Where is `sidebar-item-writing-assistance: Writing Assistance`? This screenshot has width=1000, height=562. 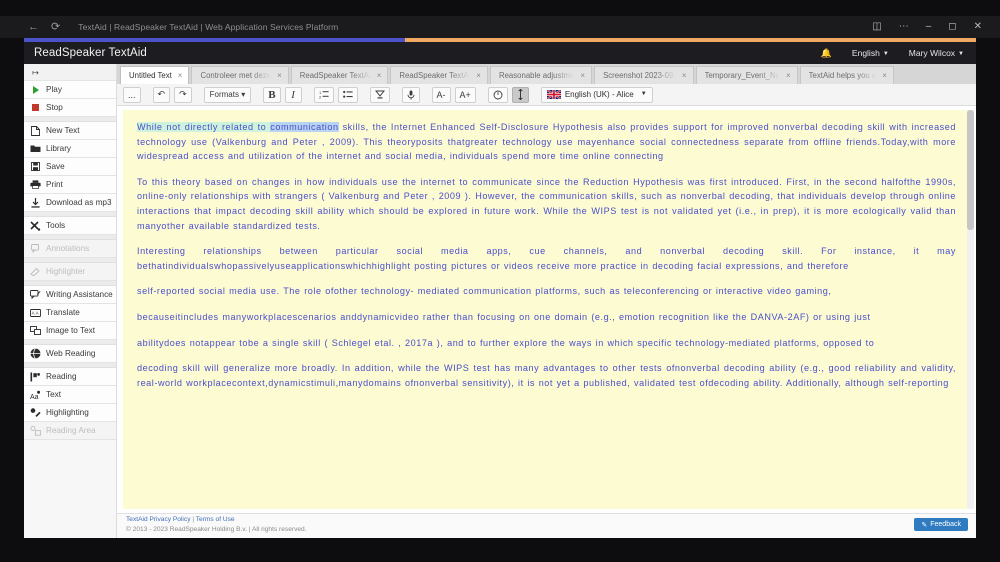 sidebar-item-writing-assistance: Writing Assistance is located at coordinates (70, 295).